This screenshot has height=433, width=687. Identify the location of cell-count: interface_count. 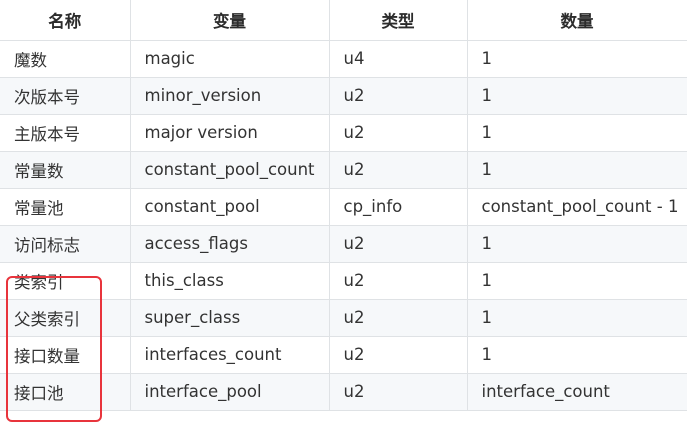
(576, 391).